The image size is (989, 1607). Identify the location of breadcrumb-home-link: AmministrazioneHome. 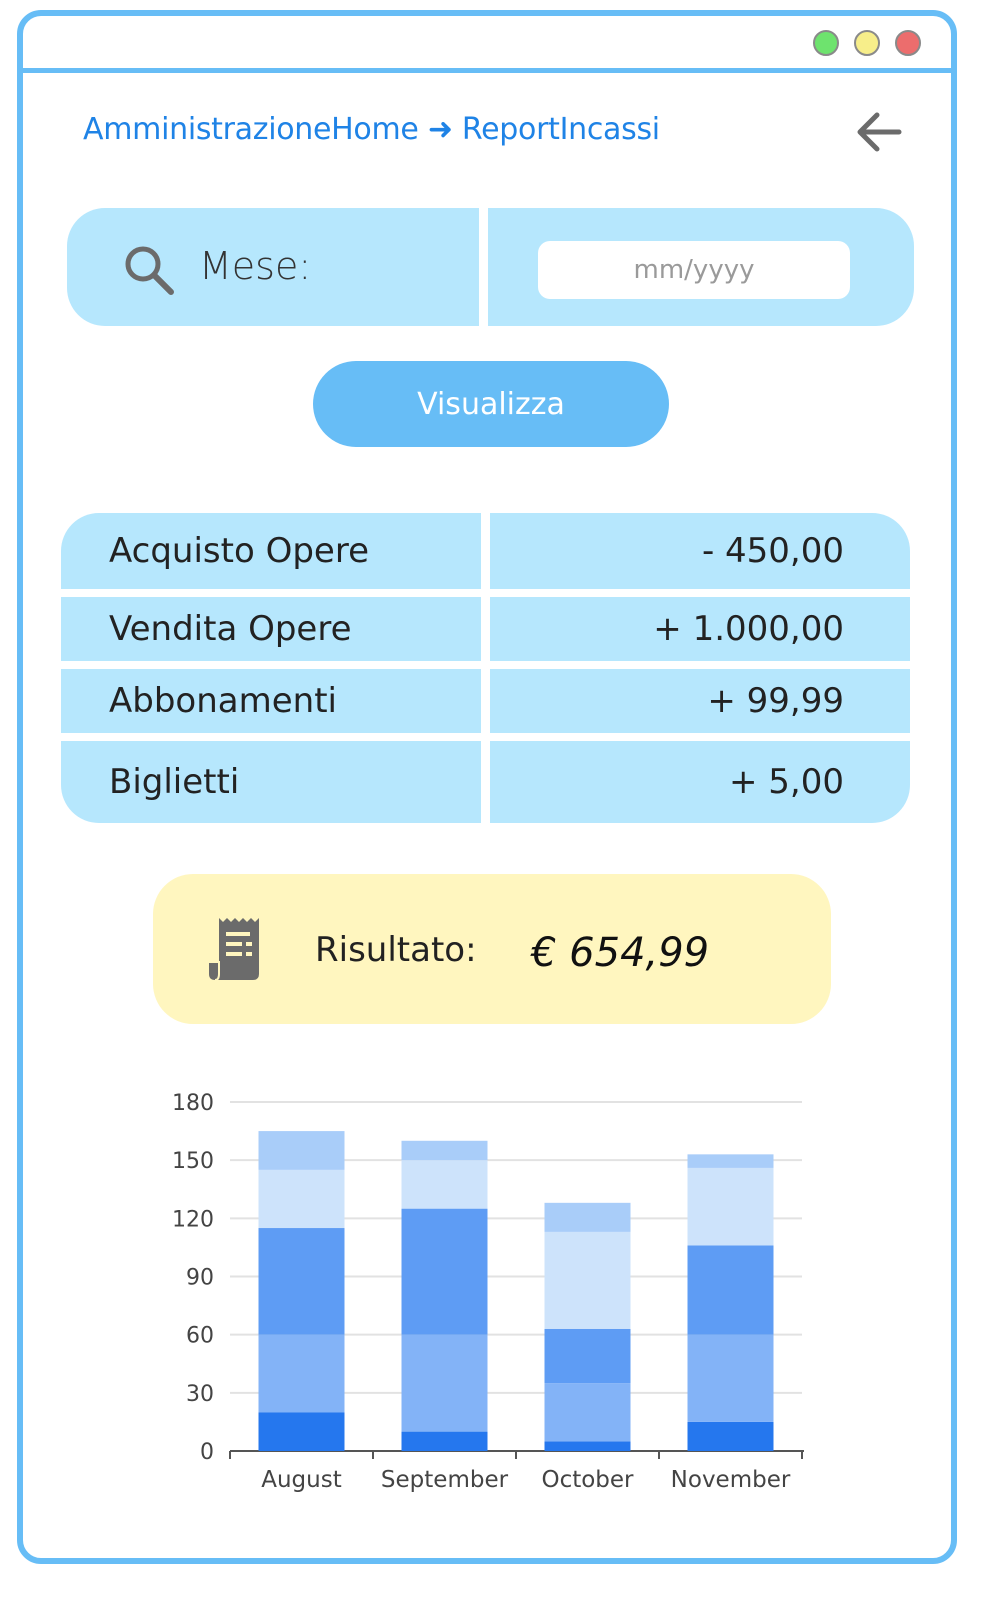
(251, 129).